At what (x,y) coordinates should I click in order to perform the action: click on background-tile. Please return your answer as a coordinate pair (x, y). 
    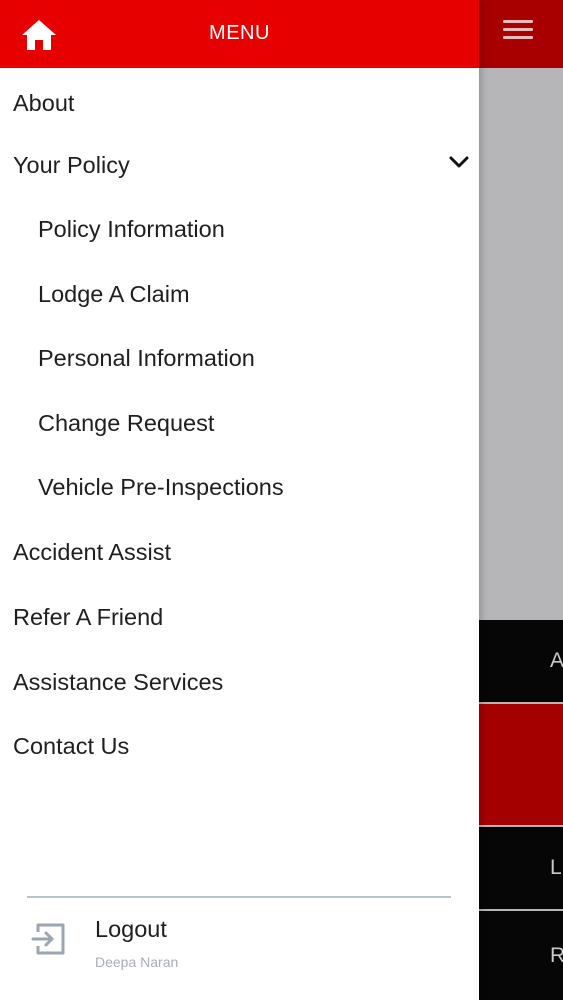
    Looking at the image, I should click on (520, 764).